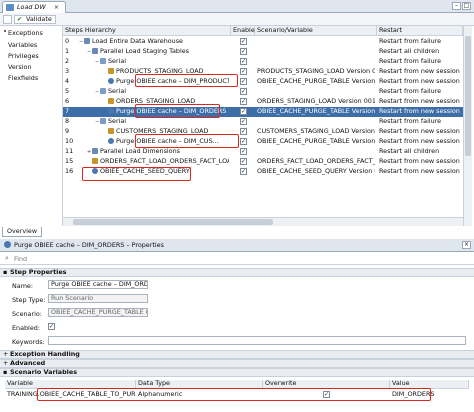 This screenshot has width=474, height=412. Describe the element at coordinates (25, 33) in the screenshot. I see `nav-item-exceptions: Exceptions` at that location.